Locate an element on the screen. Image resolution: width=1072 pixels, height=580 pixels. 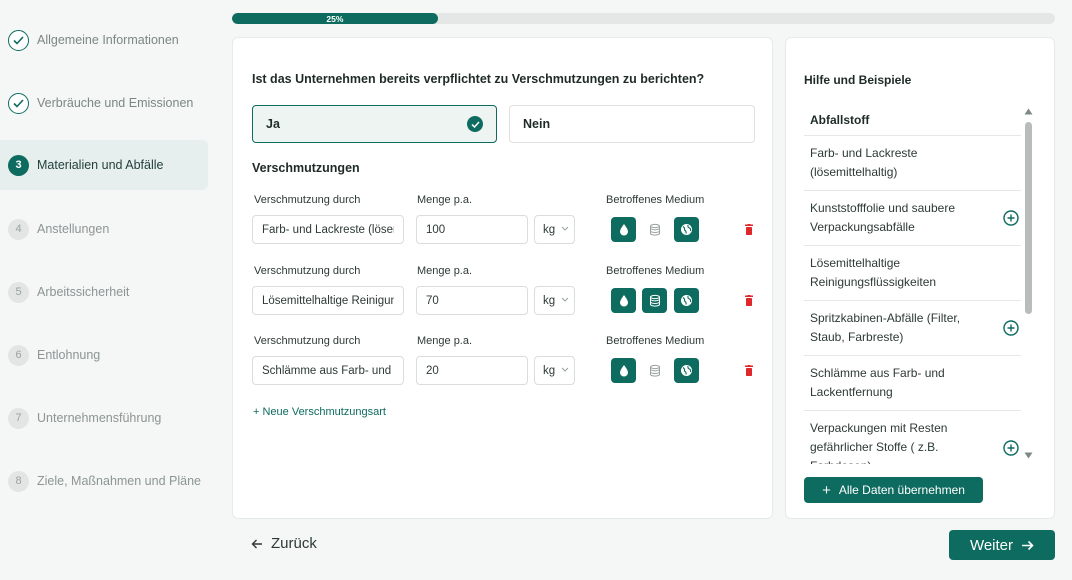
step-anstellungen: 4 Anstellungen is located at coordinates (104, 229).